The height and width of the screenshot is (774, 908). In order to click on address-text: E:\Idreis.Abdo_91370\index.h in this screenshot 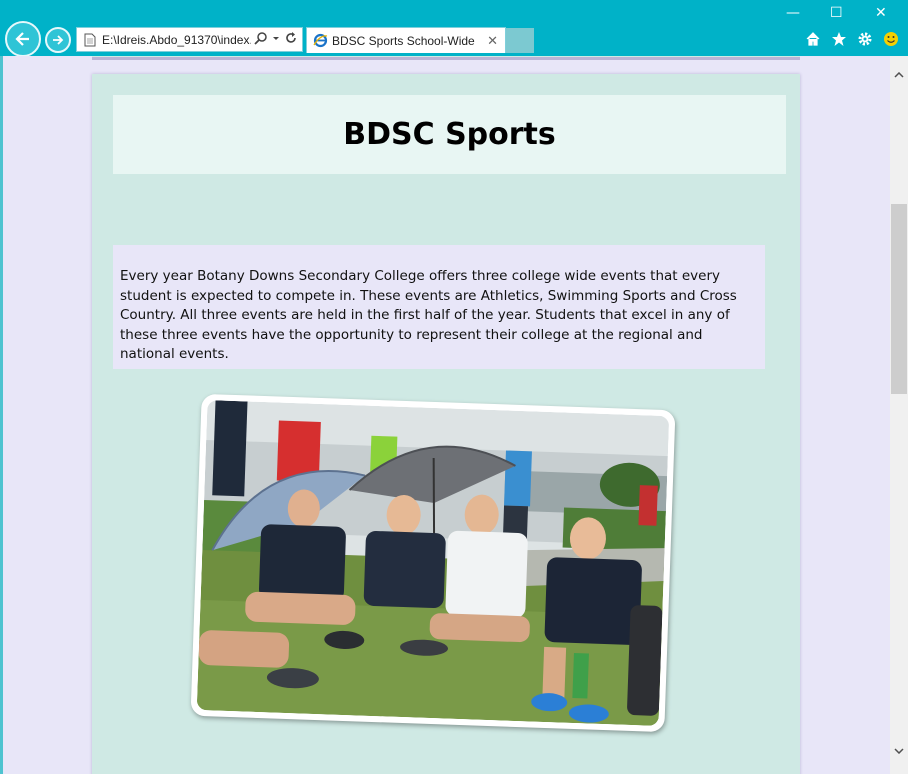, I will do `click(177, 39)`.